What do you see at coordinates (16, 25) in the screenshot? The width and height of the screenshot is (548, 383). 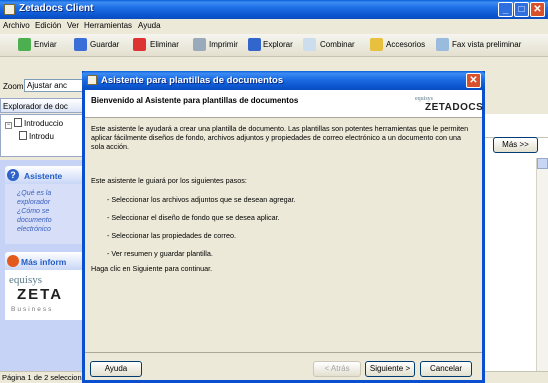 I see `menu-archivo: Archivo` at bounding box center [16, 25].